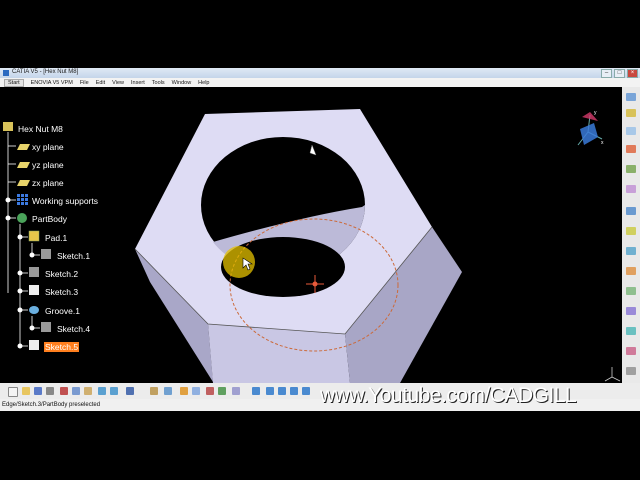 The image size is (640, 480). What do you see at coordinates (619, 73) in the screenshot?
I see `maximize-button: □` at bounding box center [619, 73].